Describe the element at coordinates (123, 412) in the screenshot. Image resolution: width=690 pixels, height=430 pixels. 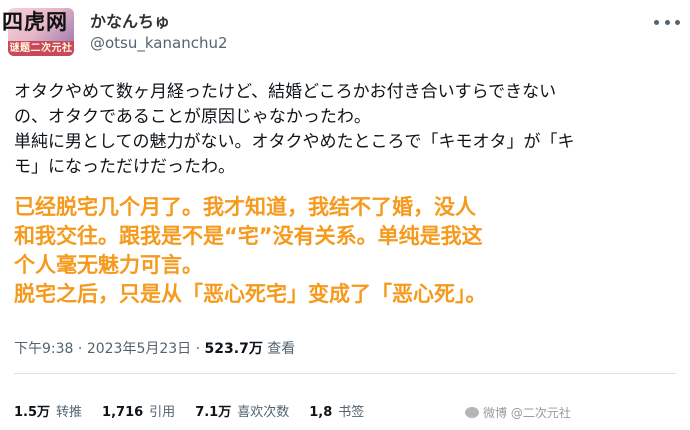
I see `quotes-count: 1,716` at that location.